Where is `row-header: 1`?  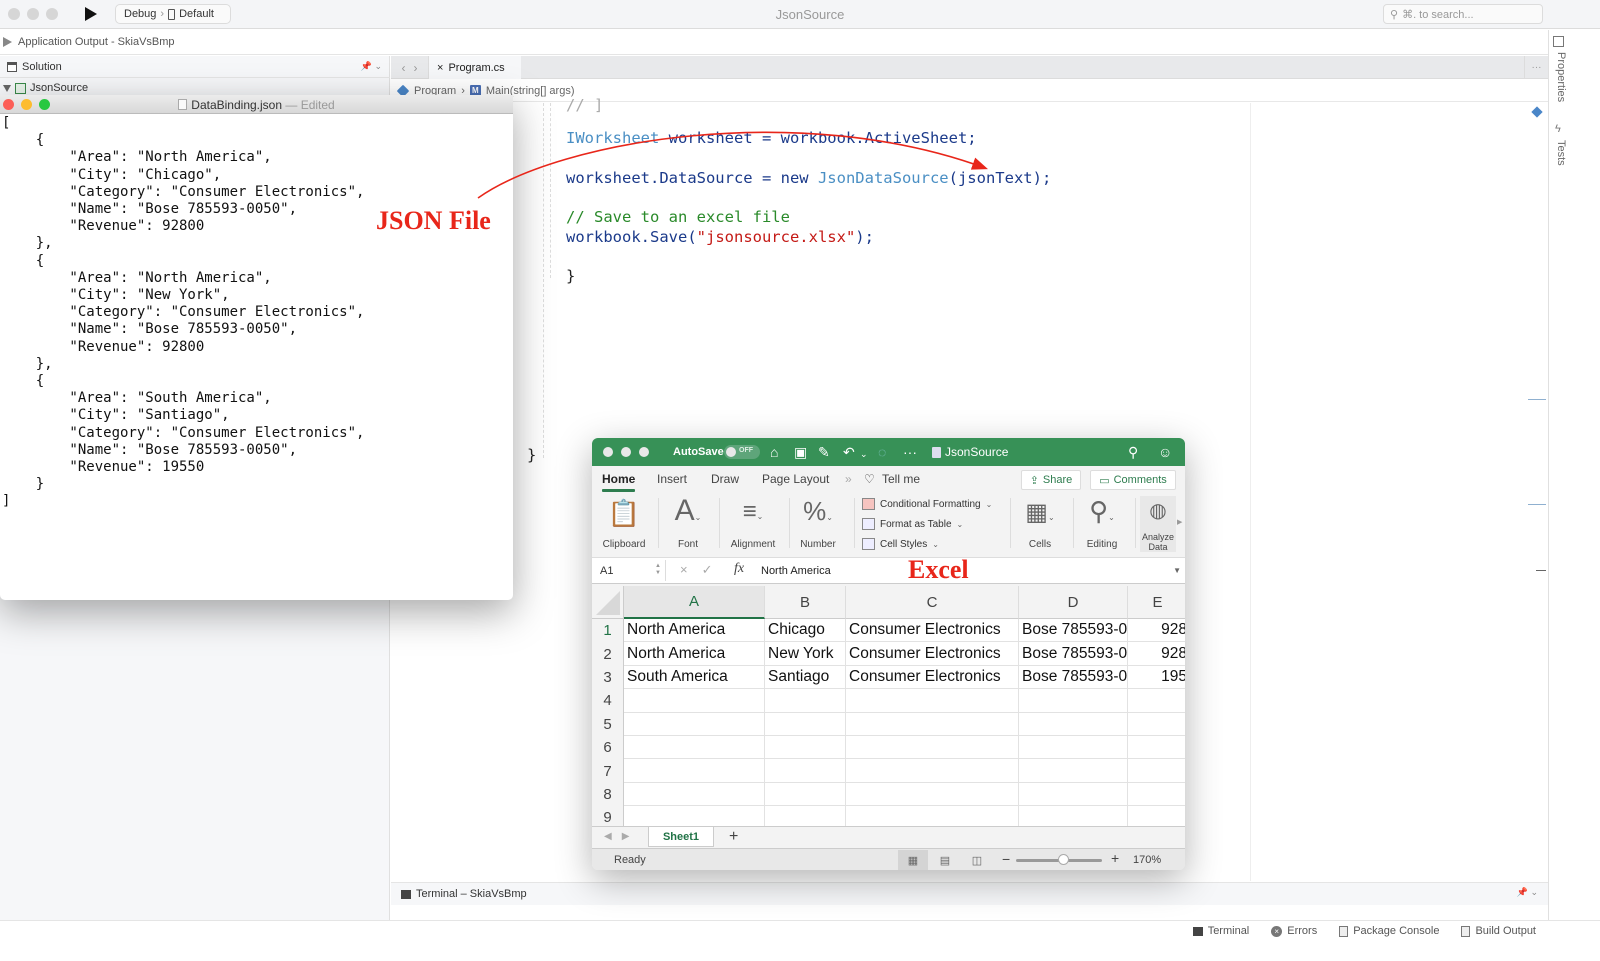 row-header: 1 is located at coordinates (608, 631).